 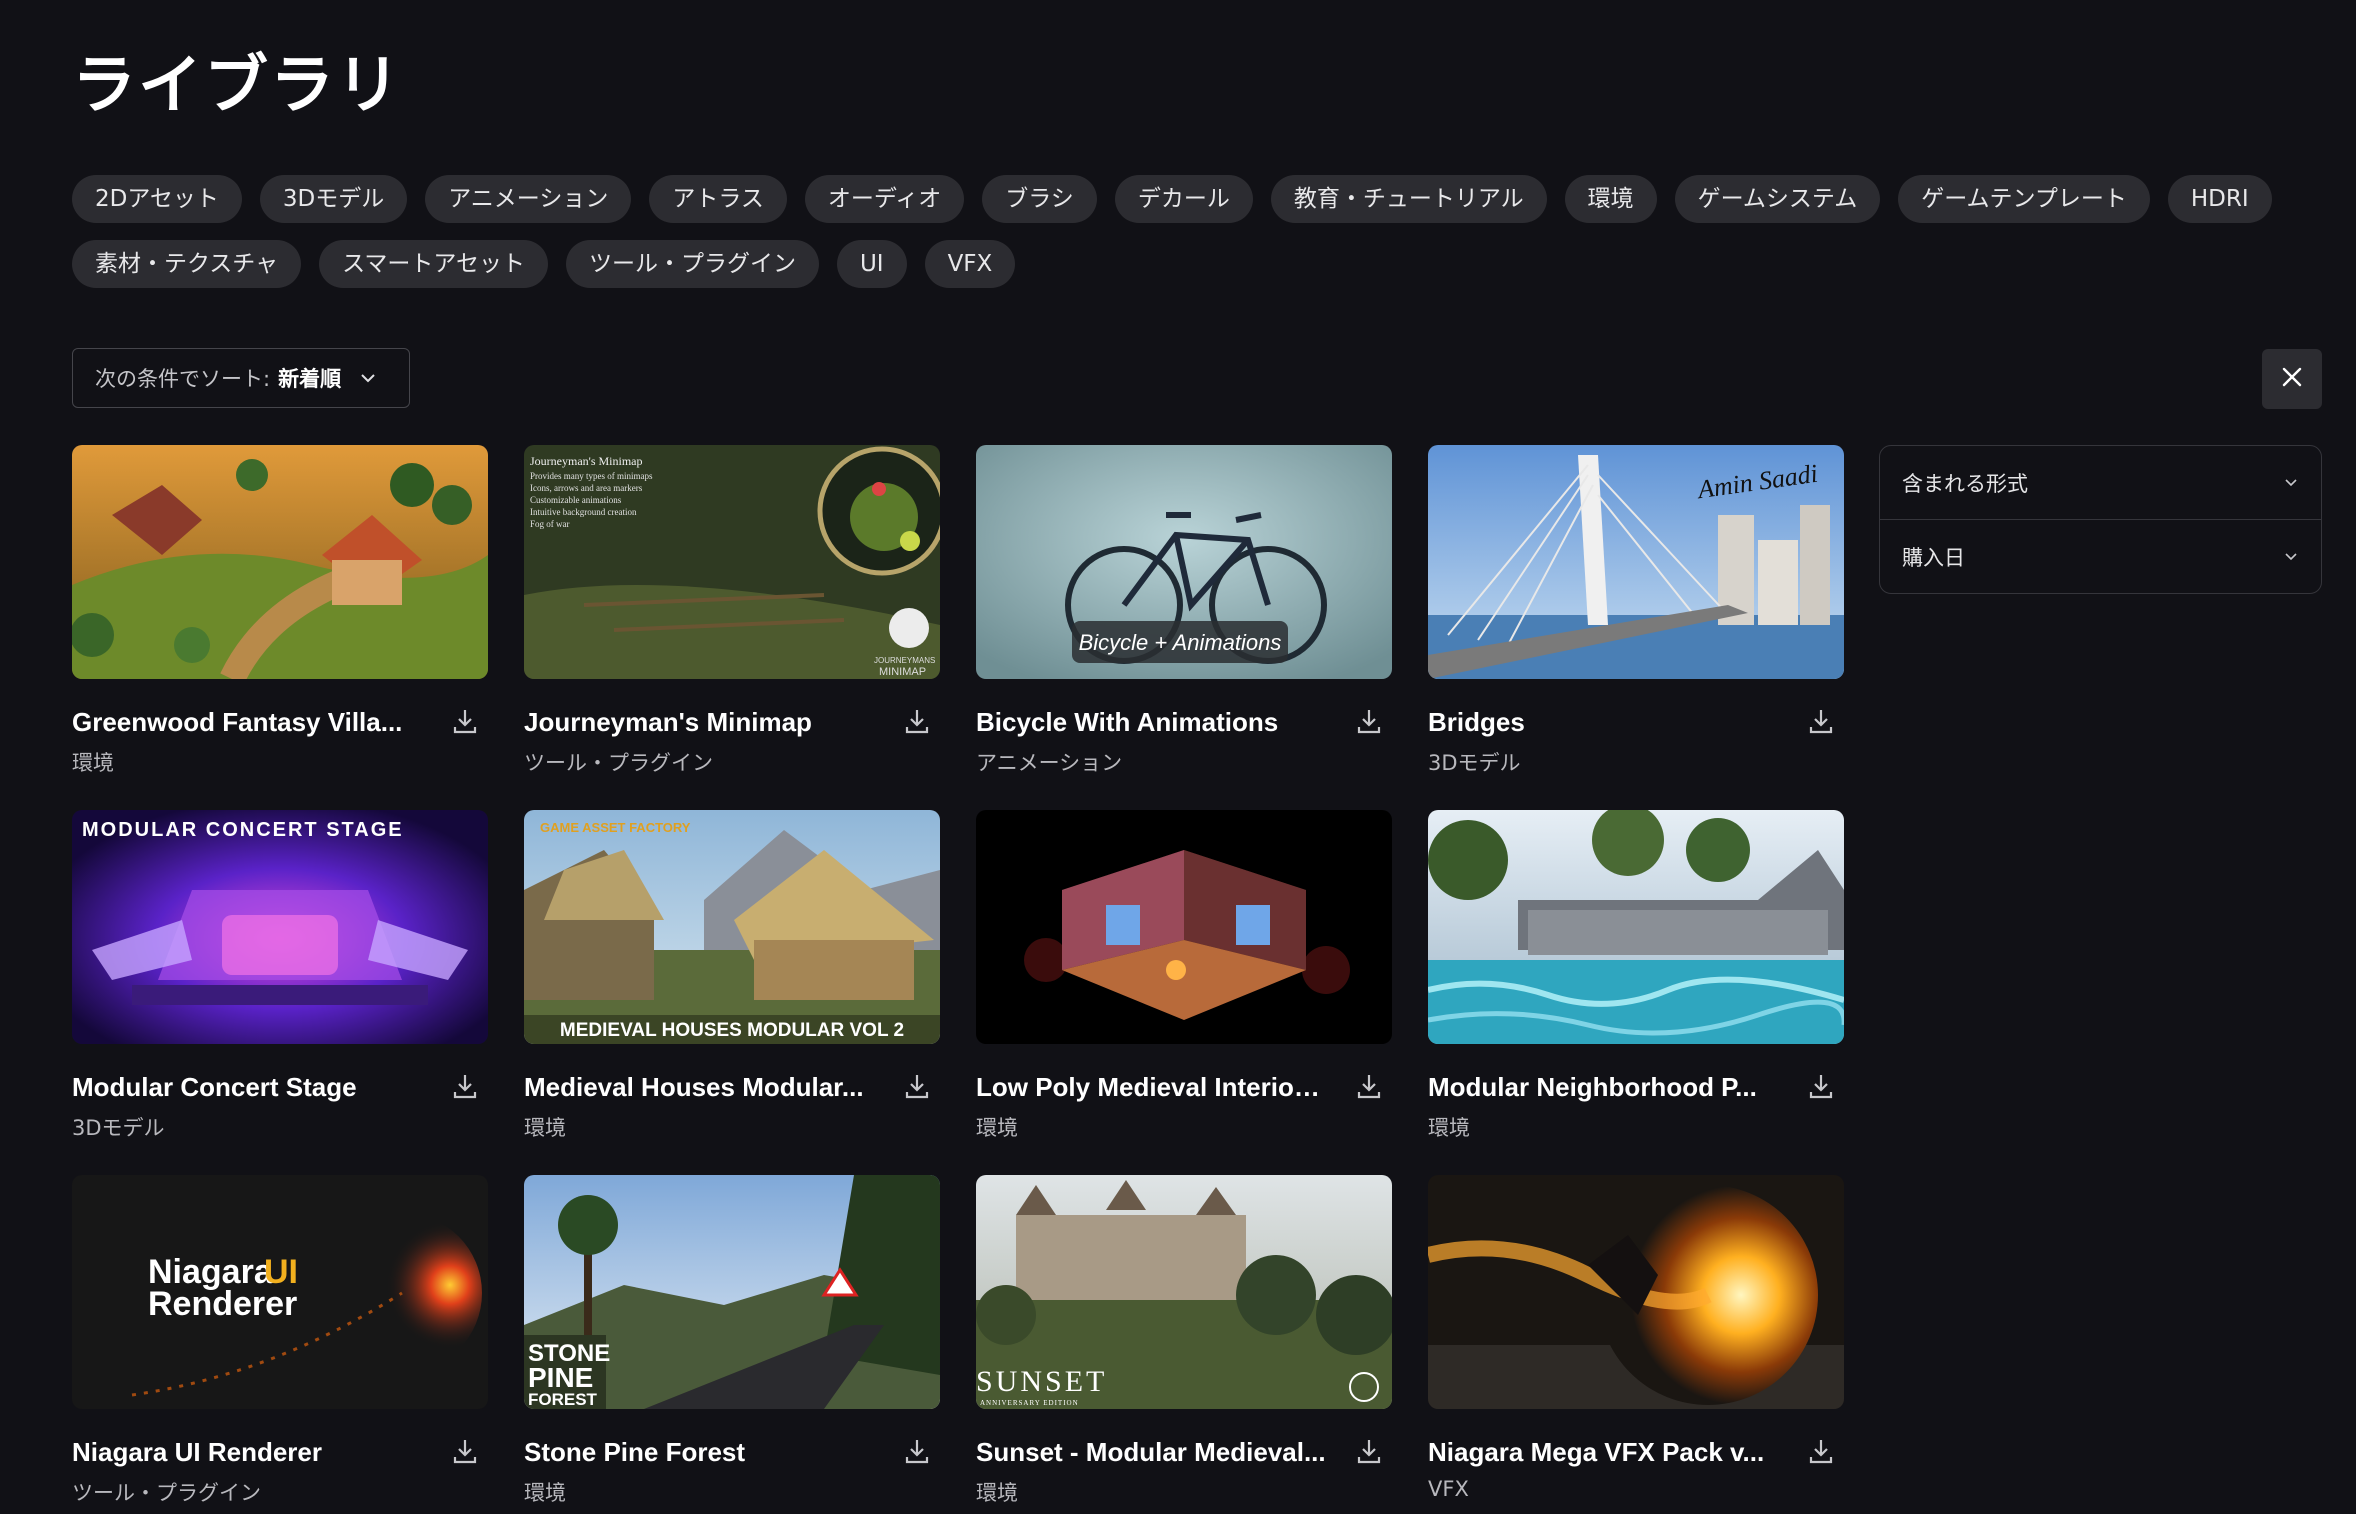 What do you see at coordinates (884, 199) in the screenshot?
I see `chip-audio: オーディオ` at bounding box center [884, 199].